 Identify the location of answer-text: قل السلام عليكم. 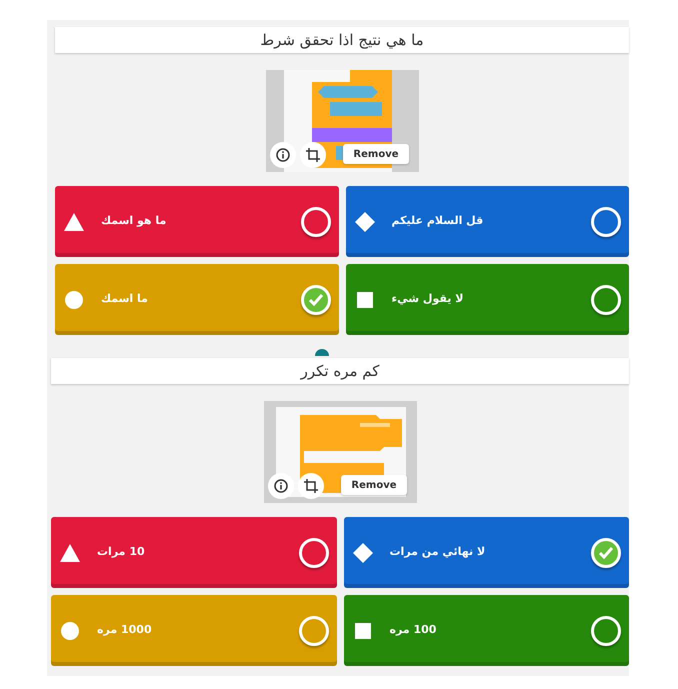
(491, 221).